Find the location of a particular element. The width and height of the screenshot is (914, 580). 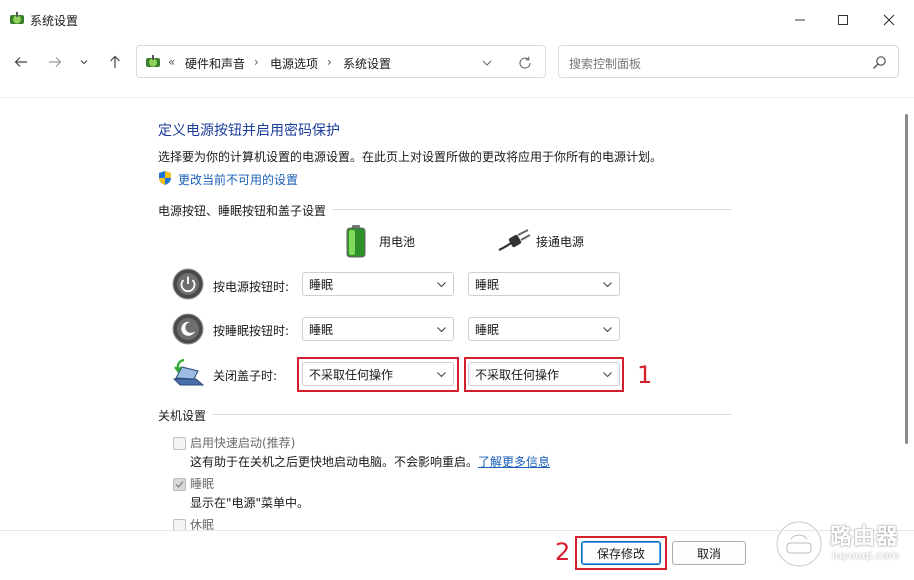

toolbar-divider is located at coordinates (457, 97).